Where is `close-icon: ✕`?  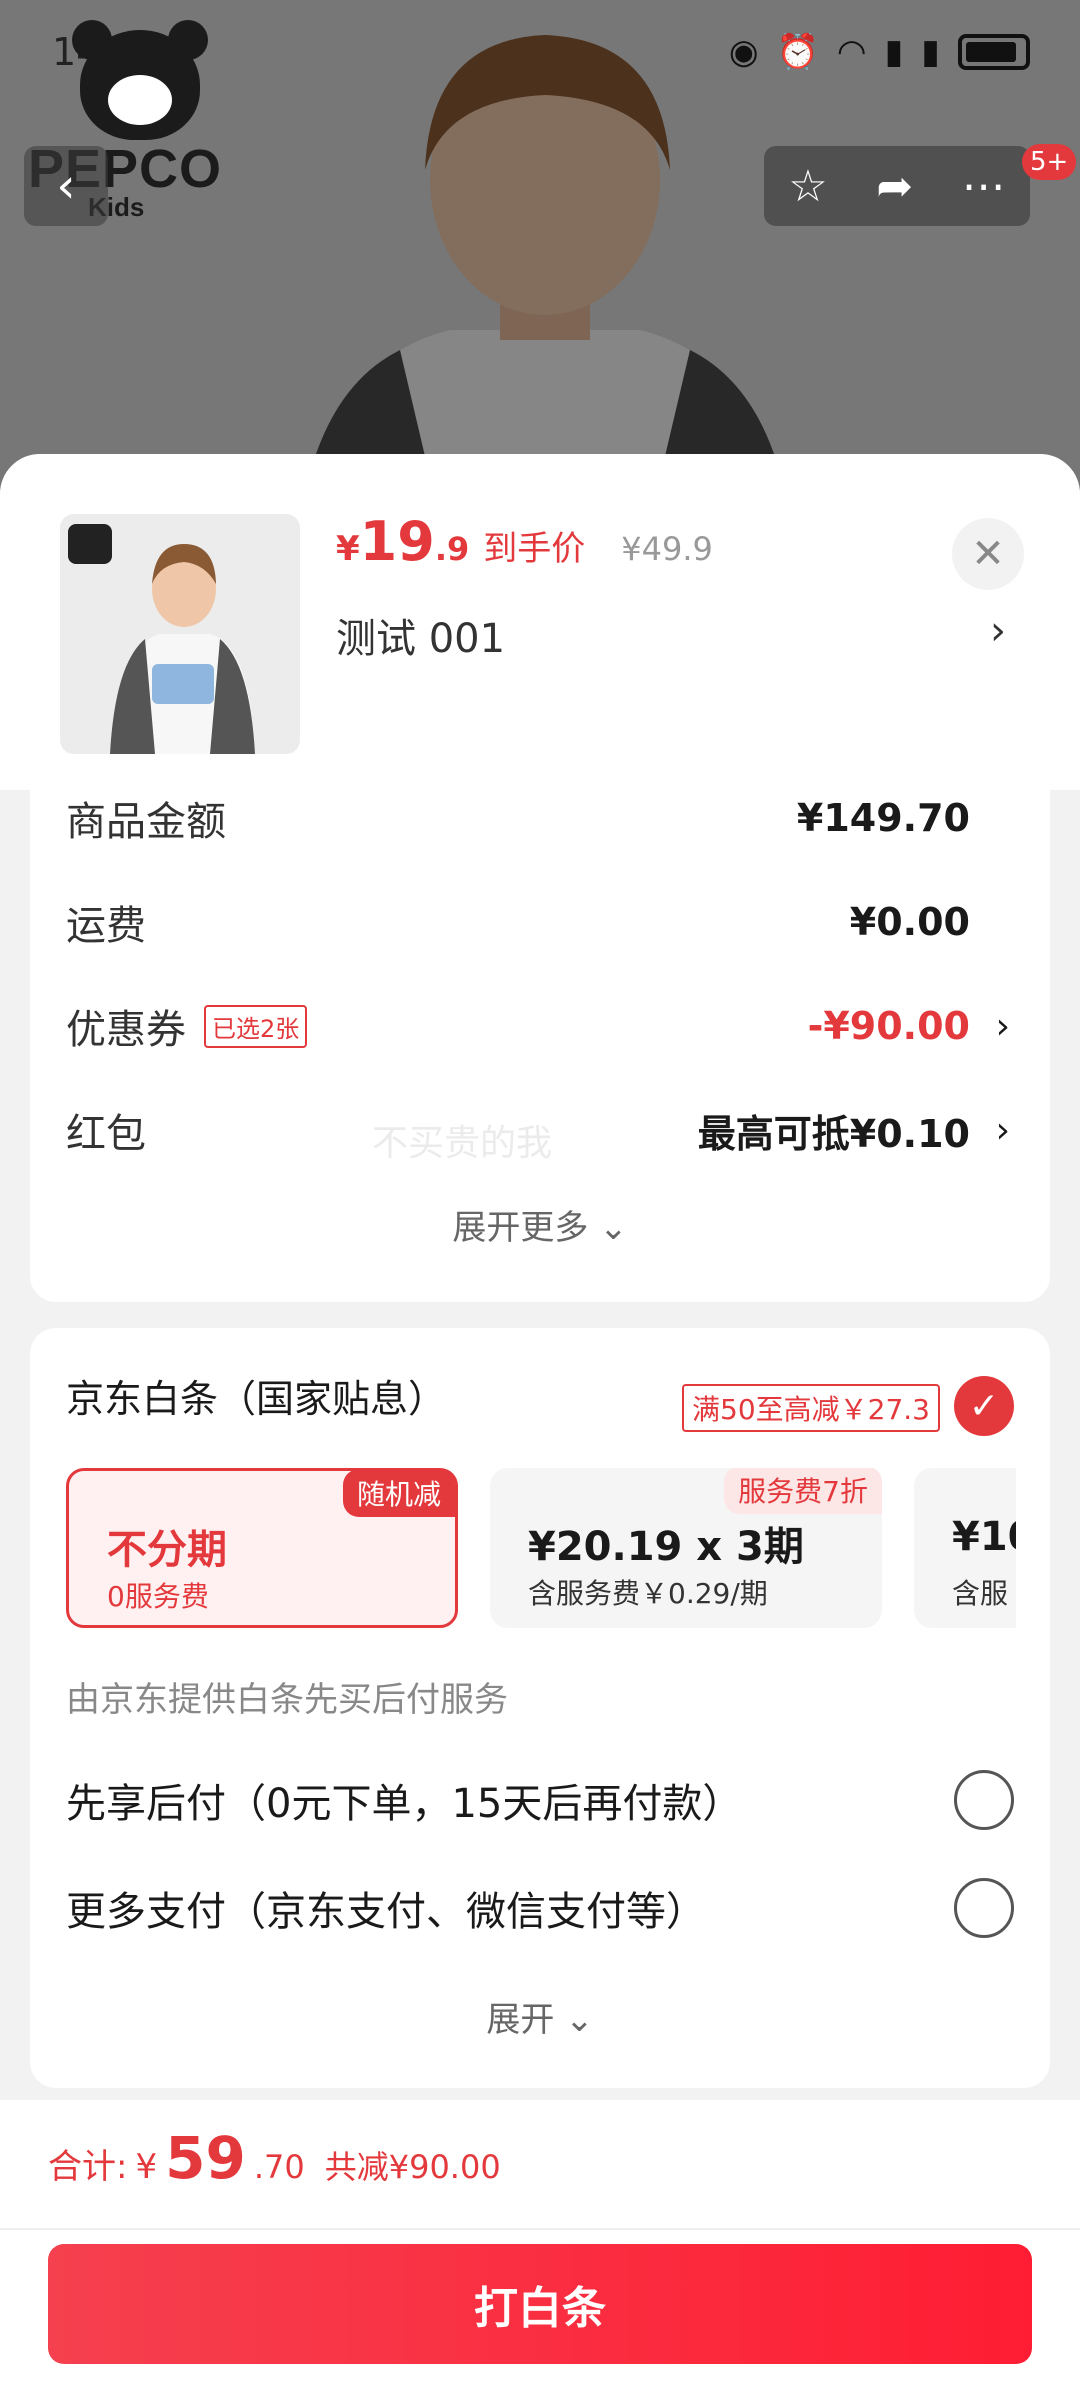
close-icon: ✕ is located at coordinates (988, 554).